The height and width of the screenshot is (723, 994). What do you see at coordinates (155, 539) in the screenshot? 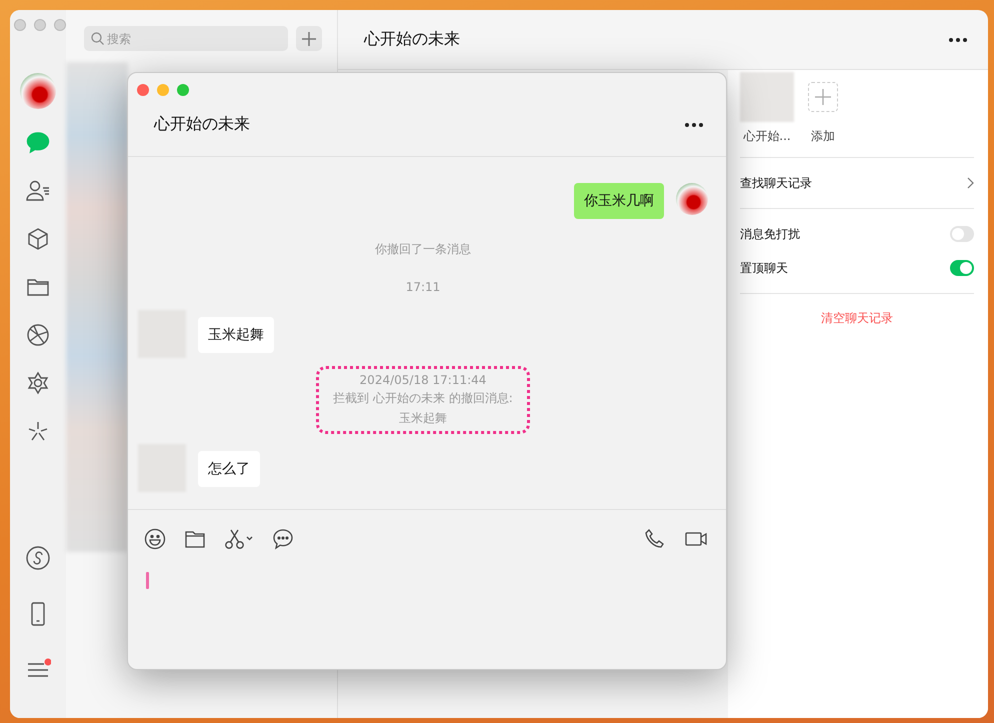
I see `emoji-icon` at bounding box center [155, 539].